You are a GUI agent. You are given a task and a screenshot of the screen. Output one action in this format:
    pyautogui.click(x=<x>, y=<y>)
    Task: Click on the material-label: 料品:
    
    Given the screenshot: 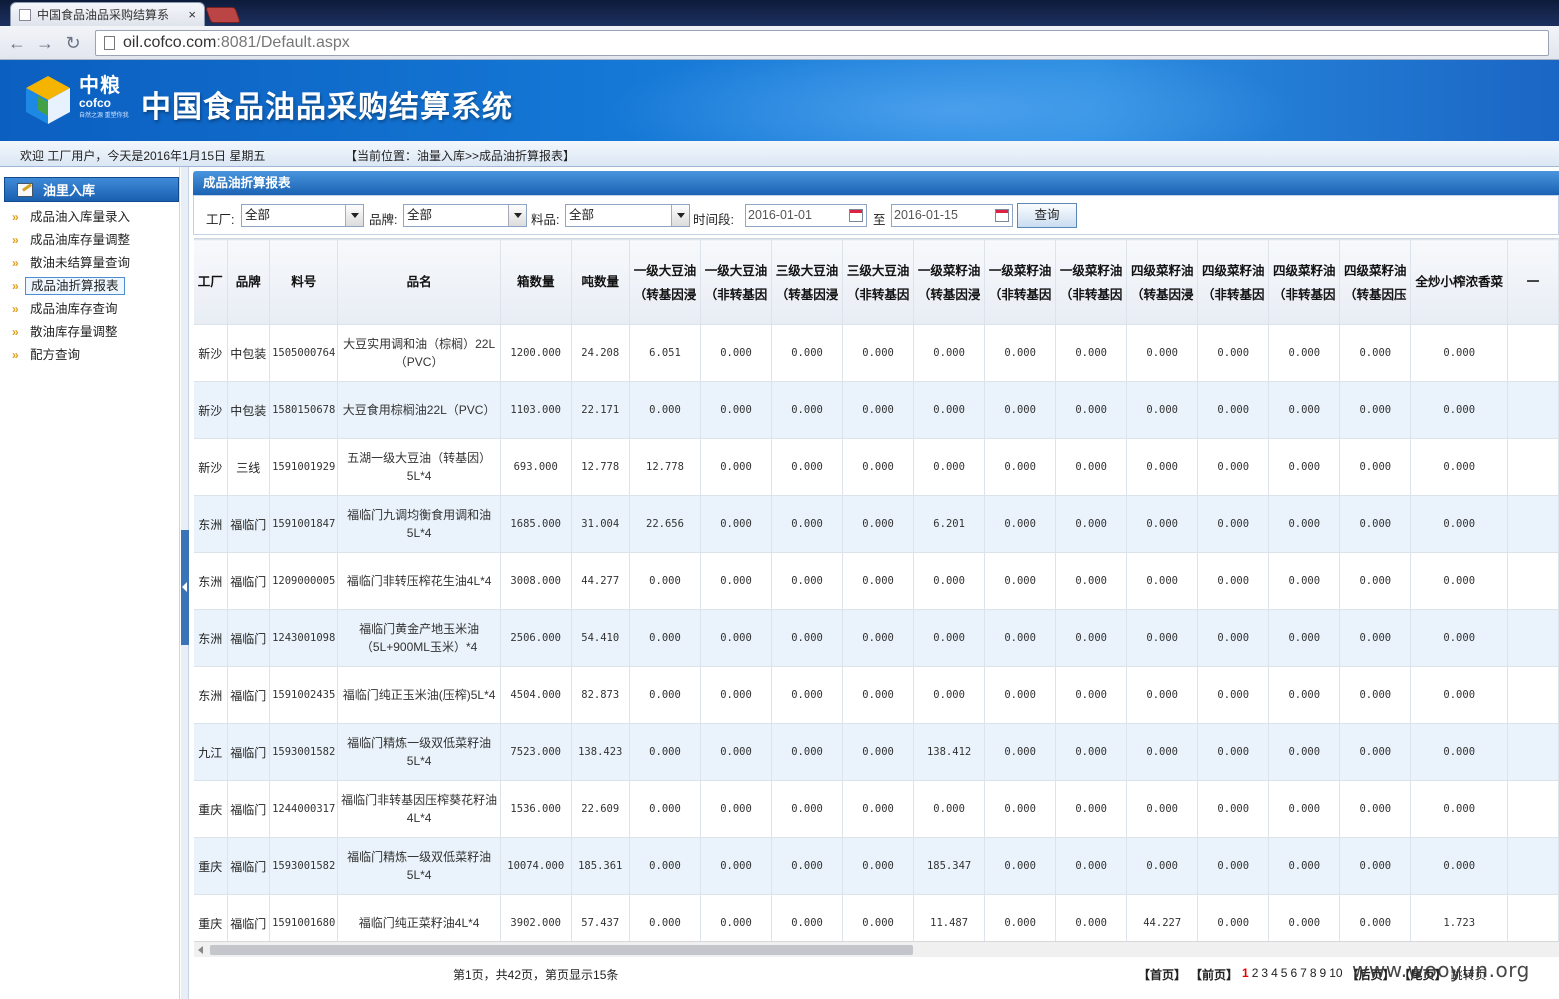 What is the action you would take?
    pyautogui.click(x=545, y=220)
    